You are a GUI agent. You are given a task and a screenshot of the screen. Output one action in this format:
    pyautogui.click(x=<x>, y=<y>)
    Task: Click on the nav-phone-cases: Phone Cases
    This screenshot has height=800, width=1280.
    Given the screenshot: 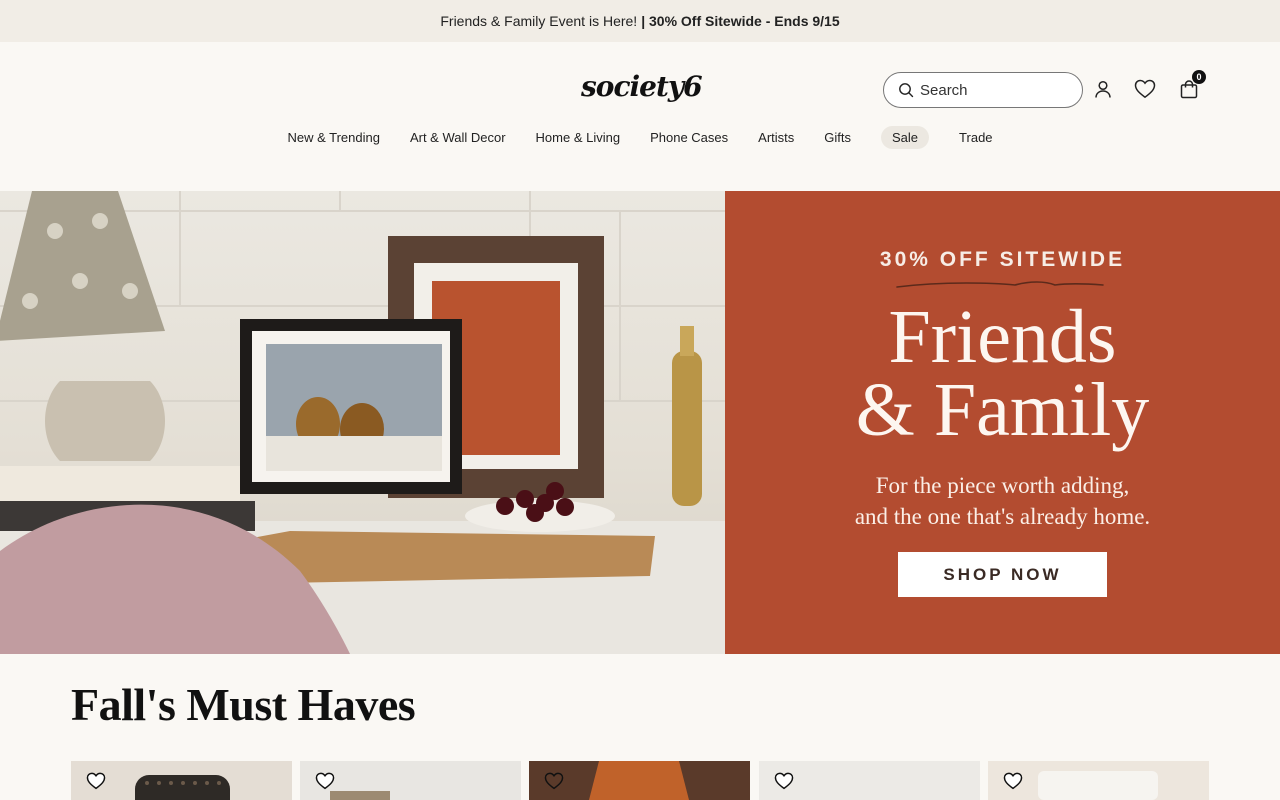 What is the action you would take?
    pyautogui.click(x=689, y=137)
    